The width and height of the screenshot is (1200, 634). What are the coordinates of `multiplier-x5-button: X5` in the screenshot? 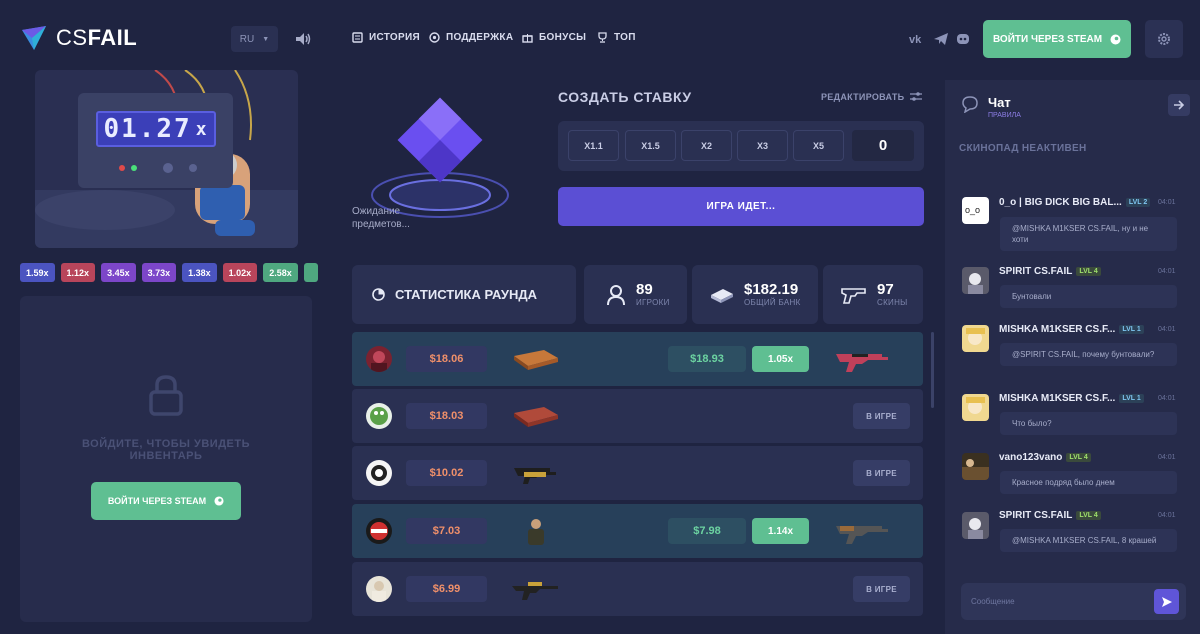 It's located at (818, 145).